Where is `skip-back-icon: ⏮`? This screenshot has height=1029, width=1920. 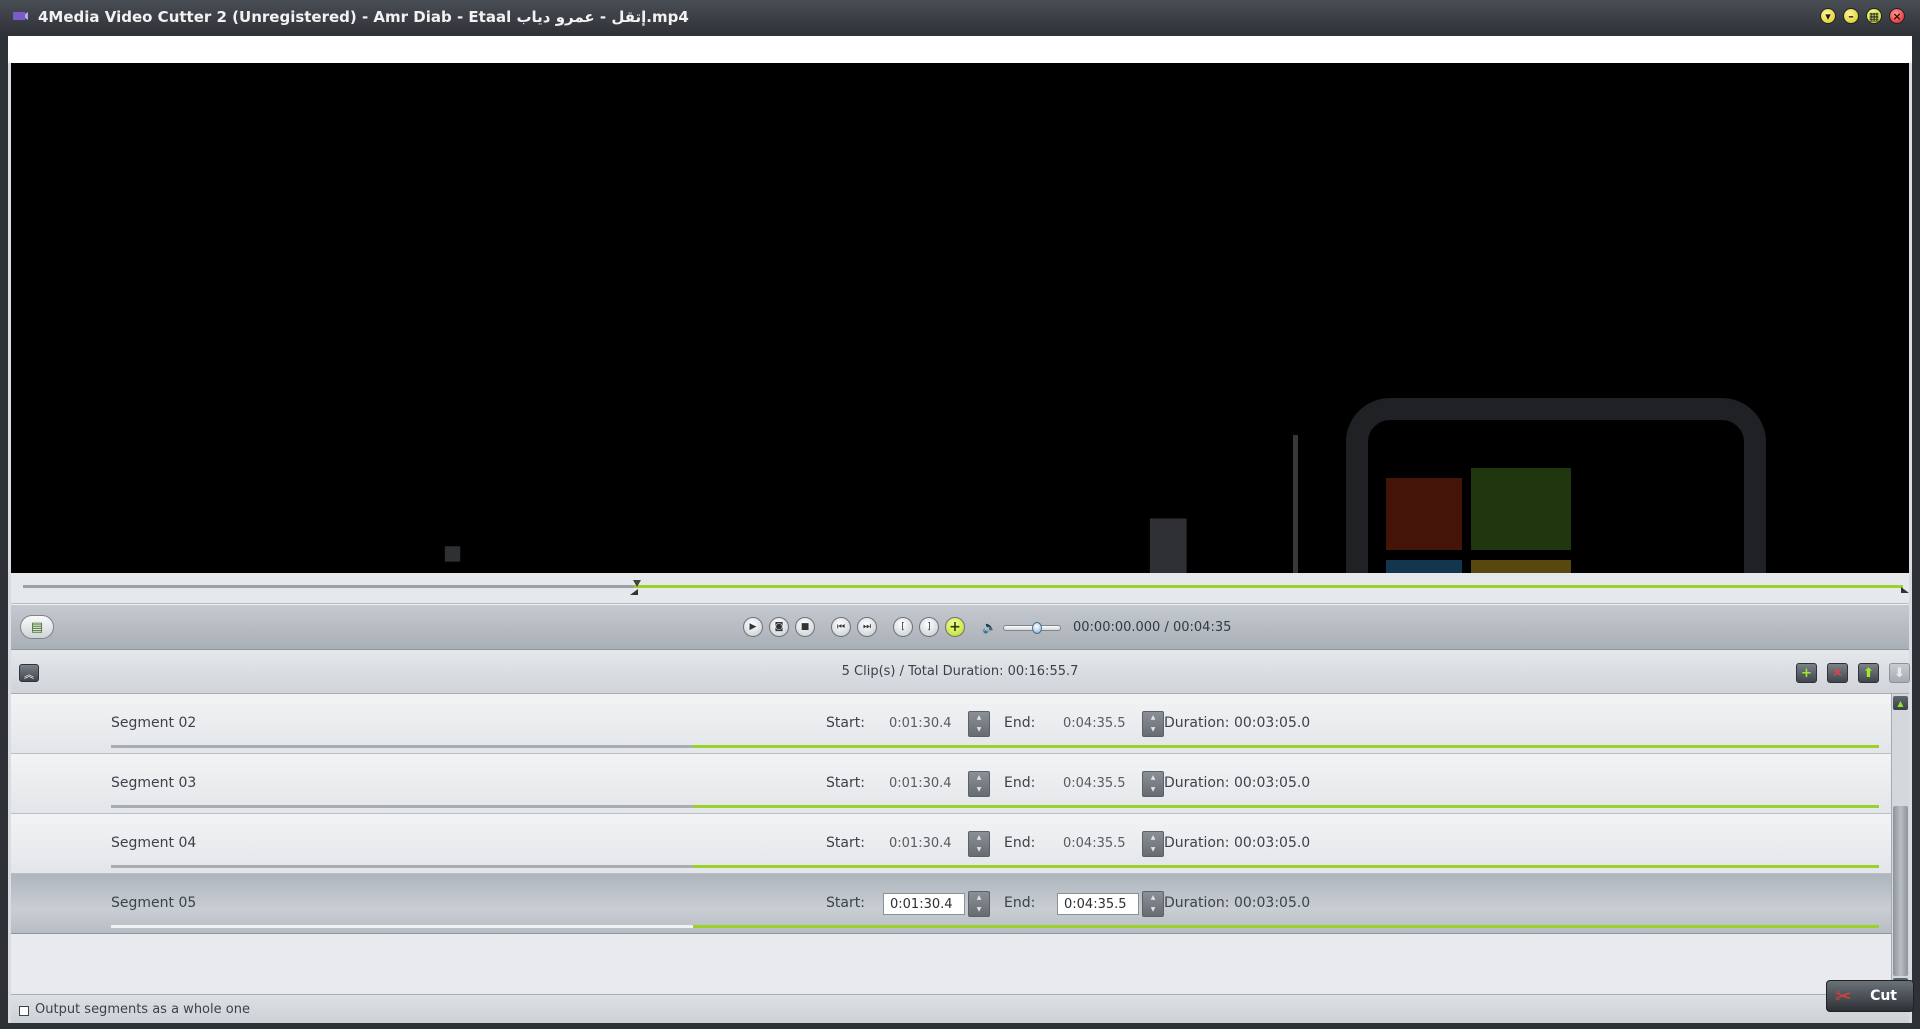
skip-back-icon: ⏮ is located at coordinates (841, 626).